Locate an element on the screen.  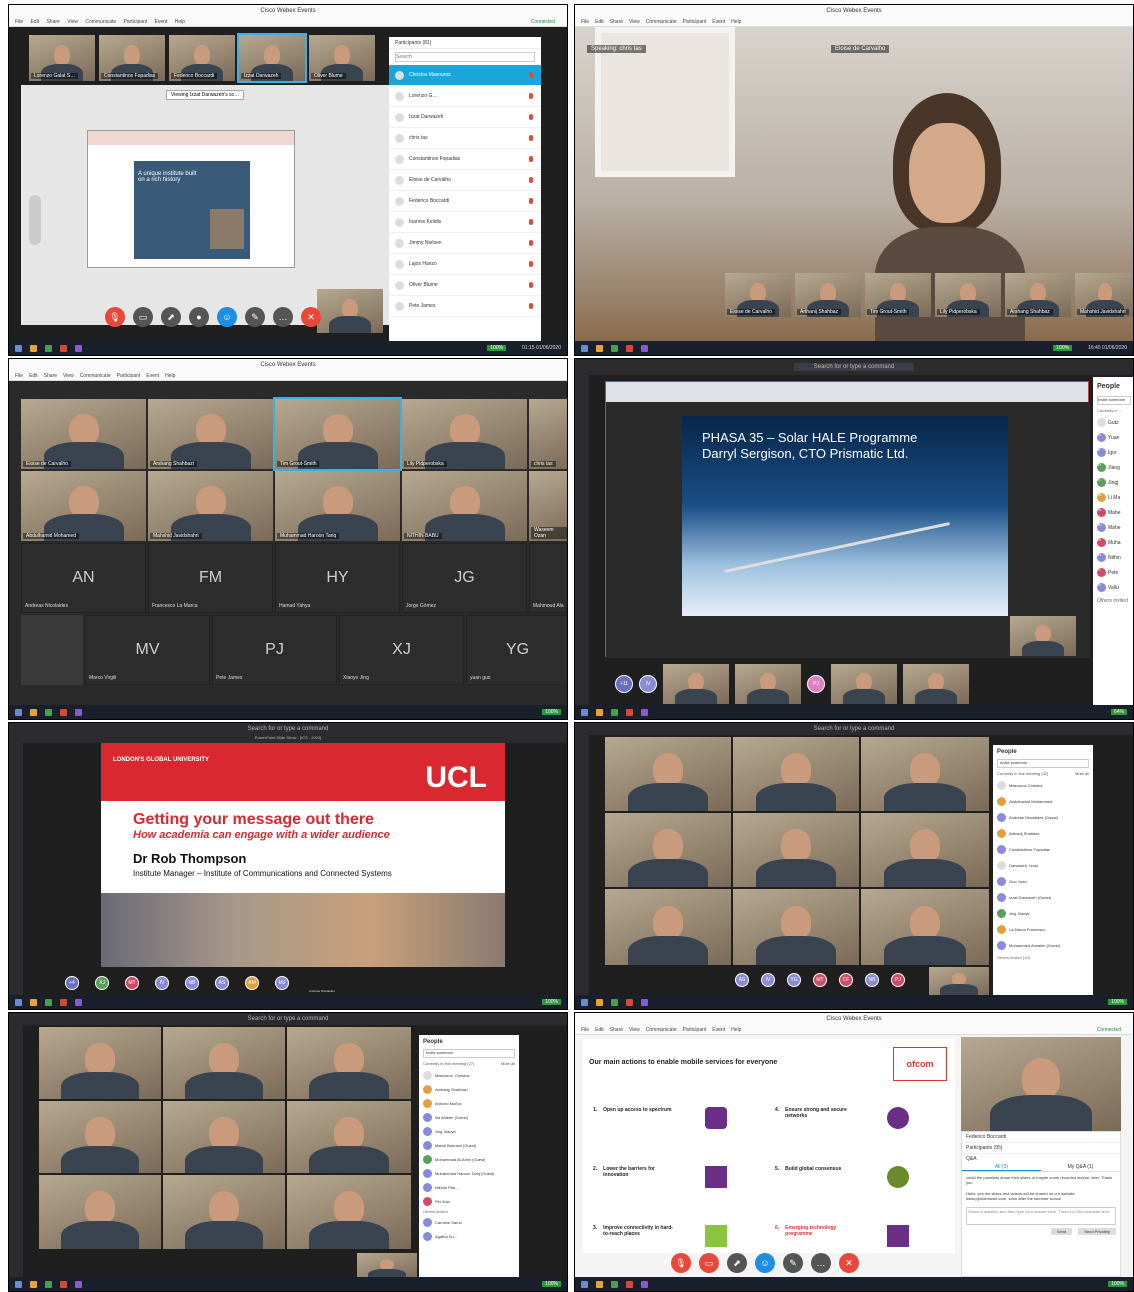
person-row: MU Mahe is located at coordinates (1114, 527).